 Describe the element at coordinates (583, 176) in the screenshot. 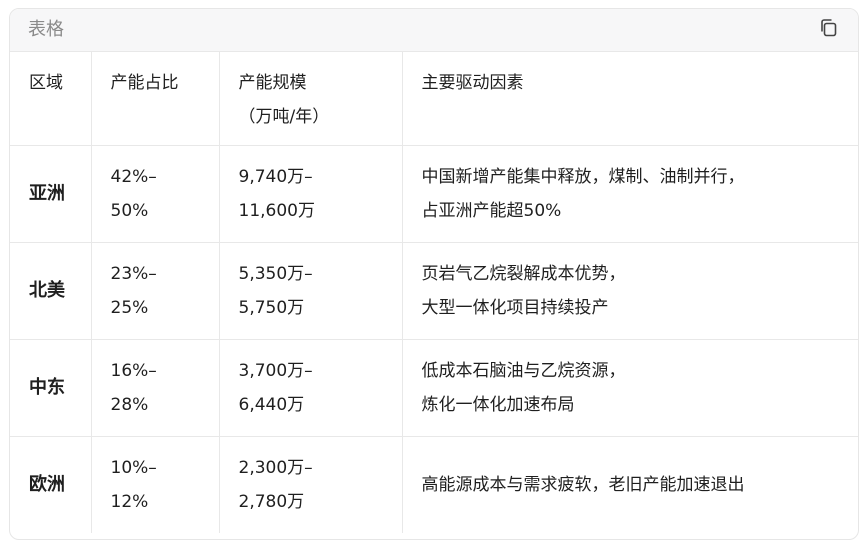

I see `cell-drivers-line1: 中国新增产能集中释放，煤制、油制并行，` at that location.